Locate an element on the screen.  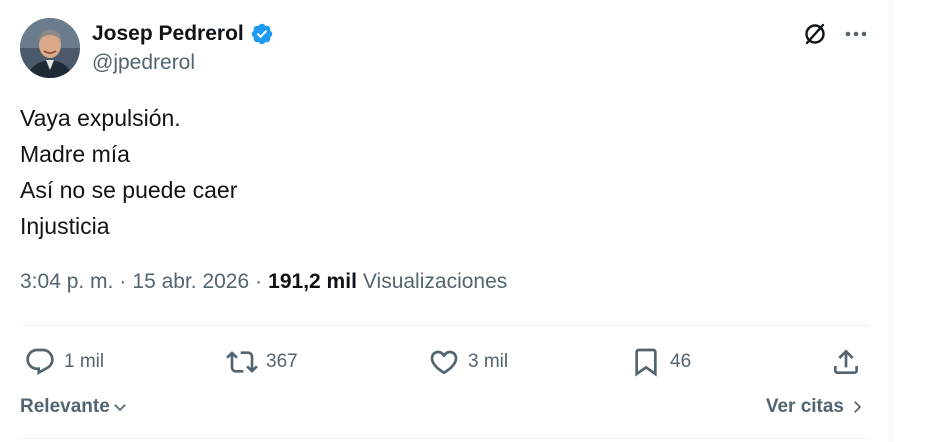
views-count: 191,2 mil is located at coordinates (312, 282).